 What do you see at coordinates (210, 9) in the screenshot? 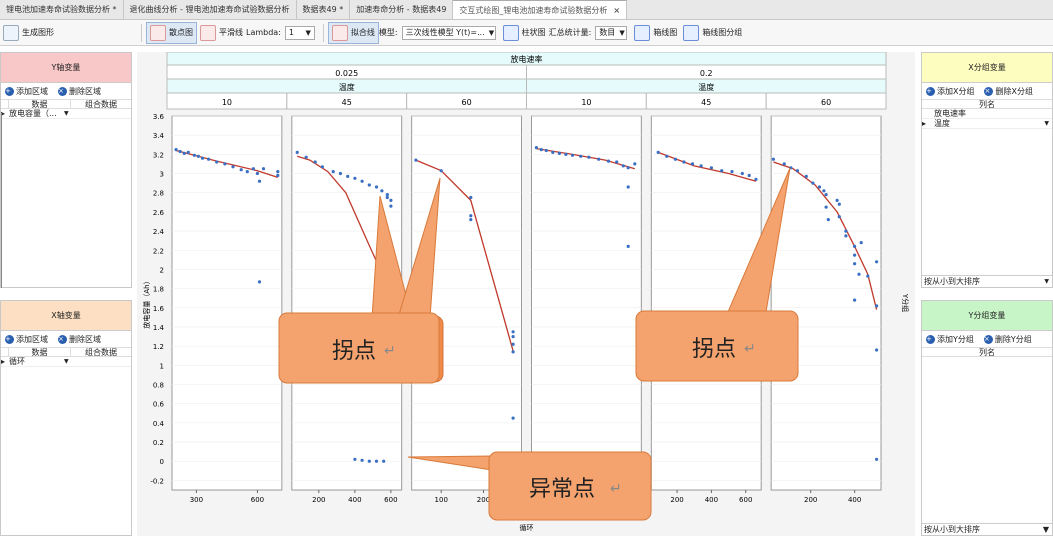
I see `tab-degradation-analysis: 退化曲线分析 - 锂电池加速寿命试验数据分析` at bounding box center [210, 9].